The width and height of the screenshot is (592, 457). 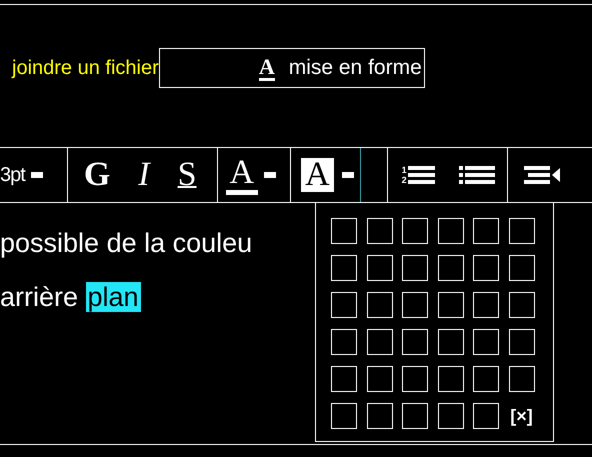 What do you see at coordinates (242, 175) in the screenshot?
I see `text-color-button: A` at bounding box center [242, 175].